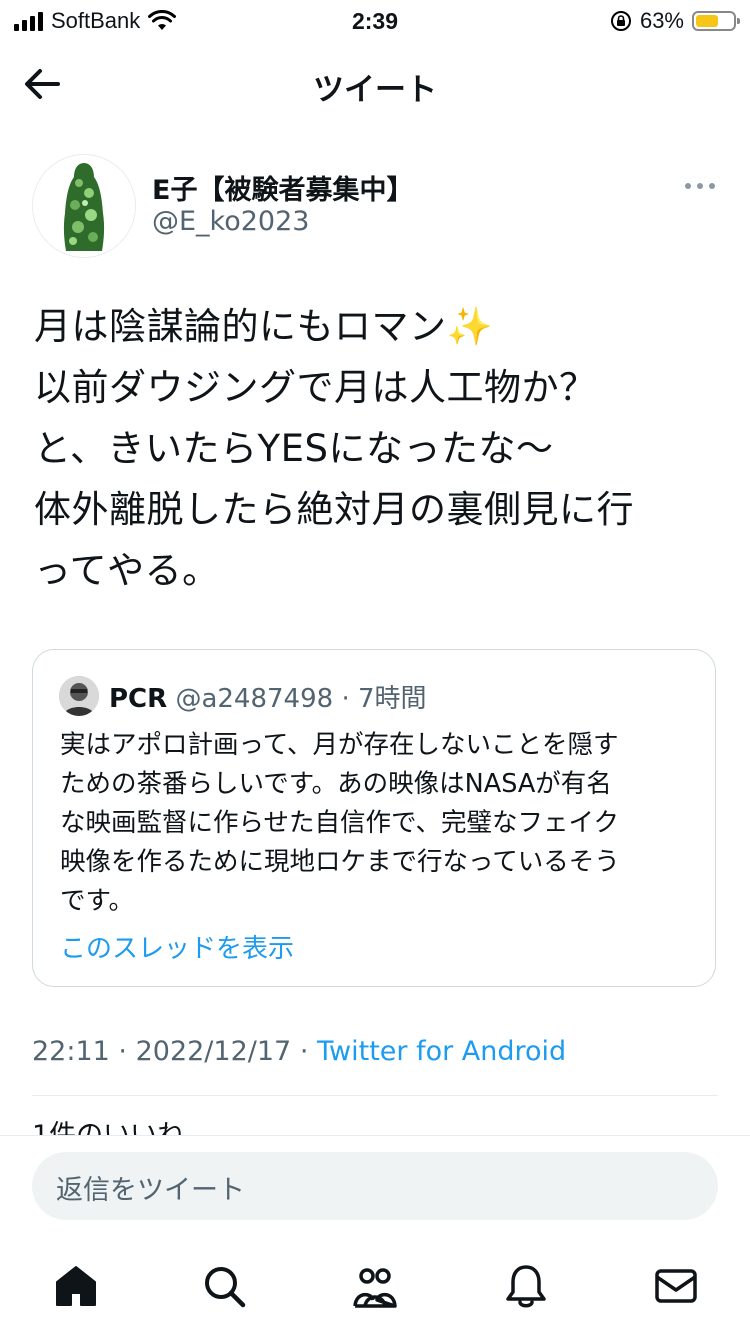 The height and width of the screenshot is (1334, 750). I want to click on status-bar: SoftBank 2:39 63%, so click(375, 22).